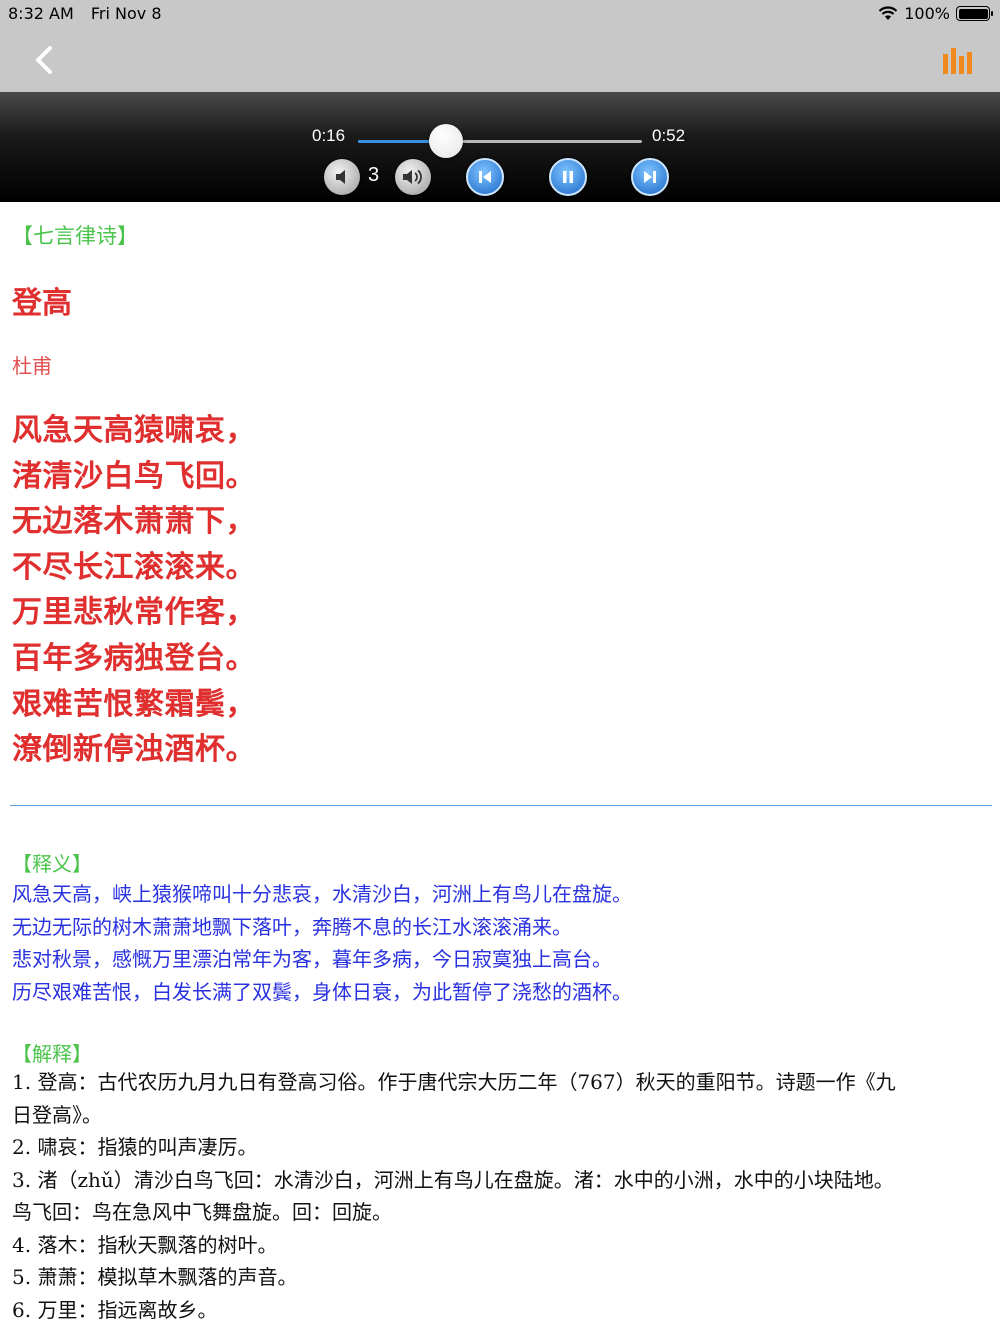  What do you see at coordinates (115, 1309) in the screenshot?
I see `note-line: 6. 万里：指远离故乡。` at bounding box center [115, 1309].